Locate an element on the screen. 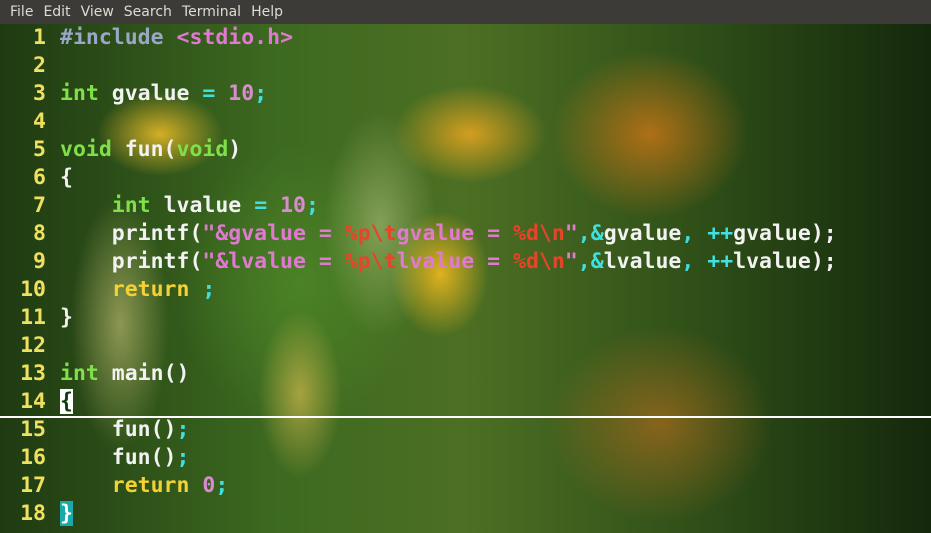 This screenshot has height=533, width=931. menubar: File Edit View Search Terminal Help is located at coordinates (465, 12).